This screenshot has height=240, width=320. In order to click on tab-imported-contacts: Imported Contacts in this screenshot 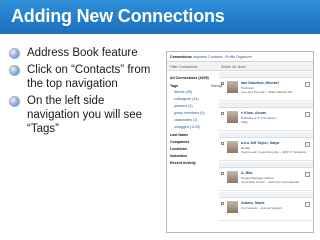, I will do `click(207, 57)`.